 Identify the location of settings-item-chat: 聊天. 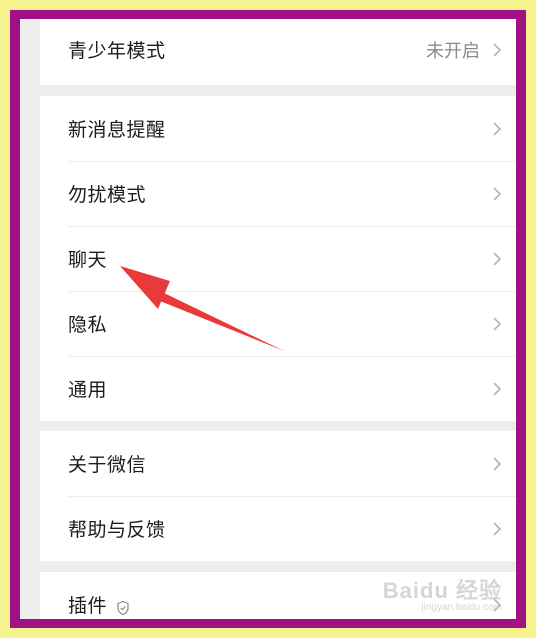
(278, 258).